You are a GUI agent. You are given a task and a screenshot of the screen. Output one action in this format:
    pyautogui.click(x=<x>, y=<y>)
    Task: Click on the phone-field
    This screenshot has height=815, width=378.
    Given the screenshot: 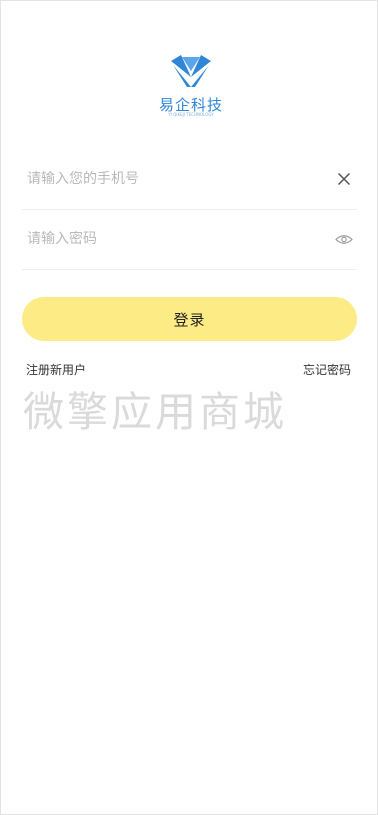 What is the action you would take?
    pyautogui.click(x=189, y=179)
    